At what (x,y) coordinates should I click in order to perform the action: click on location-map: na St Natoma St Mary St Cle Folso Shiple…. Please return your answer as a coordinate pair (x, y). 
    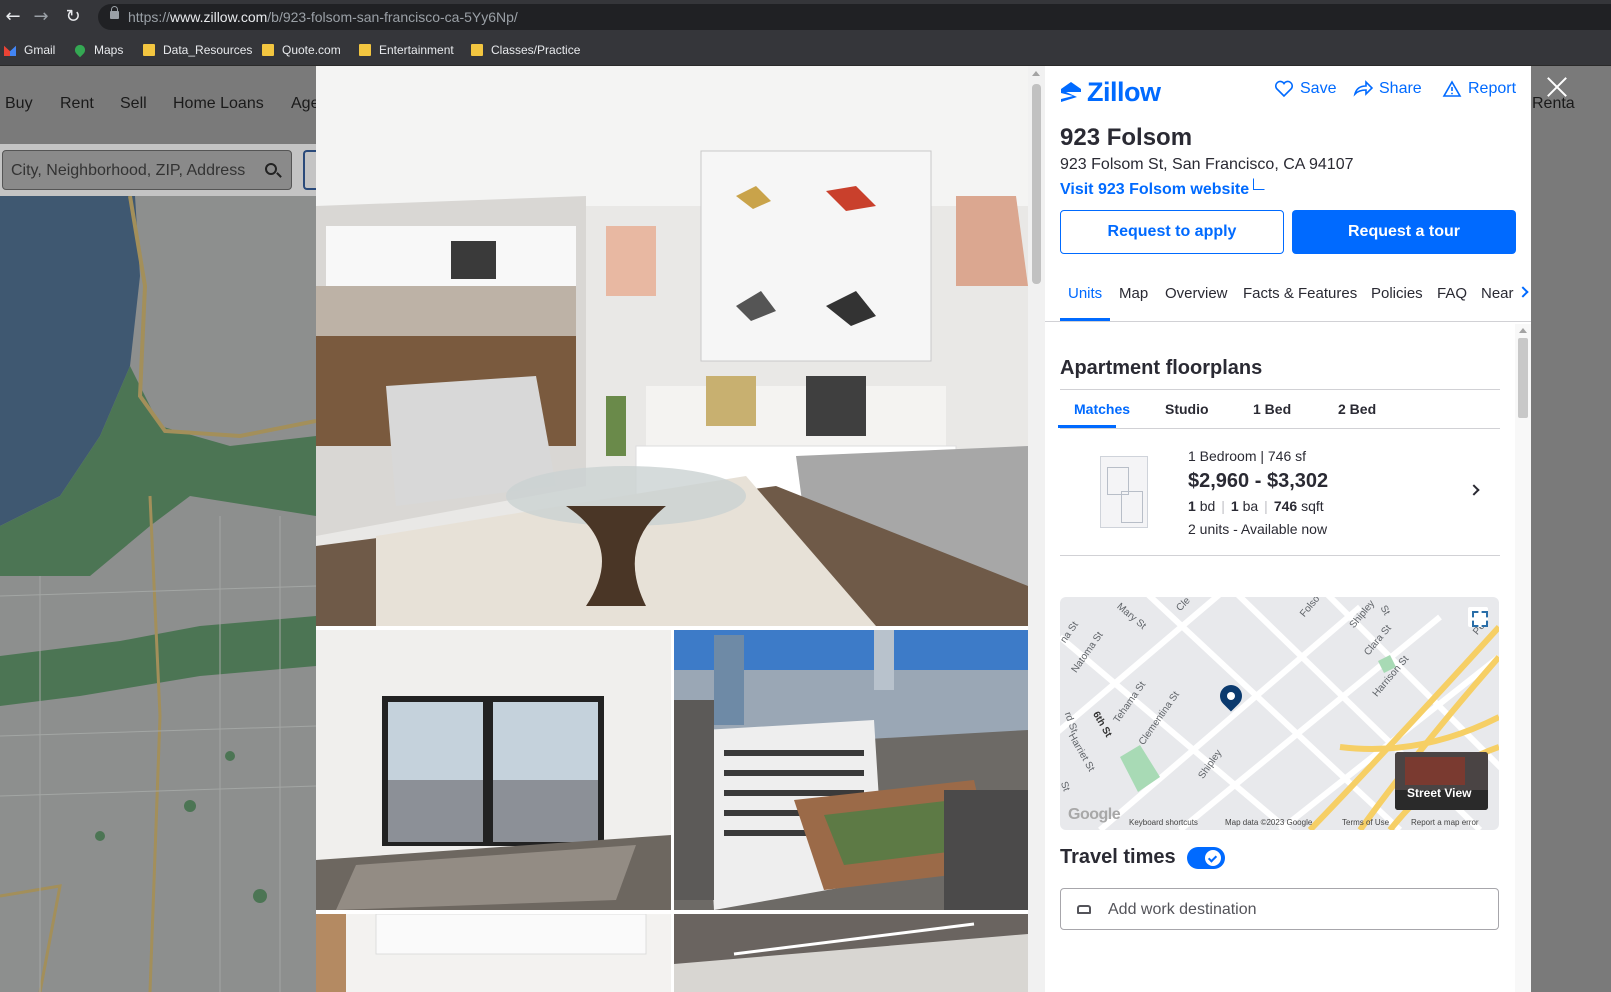
    Looking at the image, I should click on (1279, 713).